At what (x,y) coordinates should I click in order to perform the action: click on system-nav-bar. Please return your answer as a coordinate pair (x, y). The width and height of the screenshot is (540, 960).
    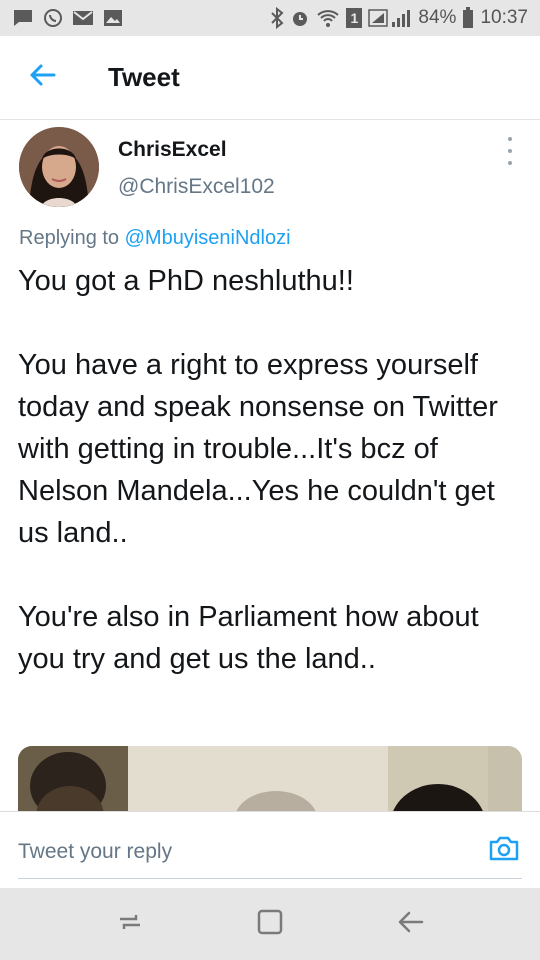
    Looking at the image, I should click on (270, 924).